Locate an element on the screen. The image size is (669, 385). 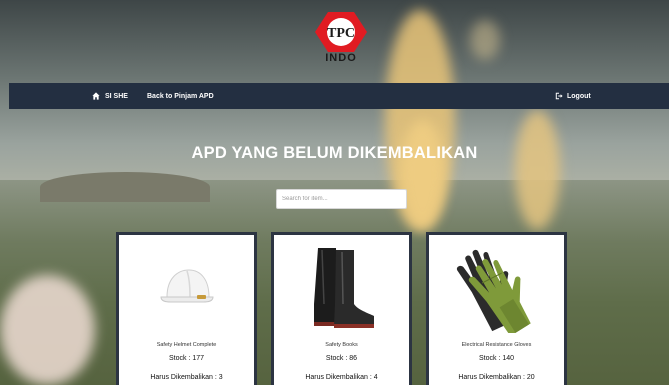
page-title: APD YANG BELUM DIKEMBALIKAN is located at coordinates (334, 153).